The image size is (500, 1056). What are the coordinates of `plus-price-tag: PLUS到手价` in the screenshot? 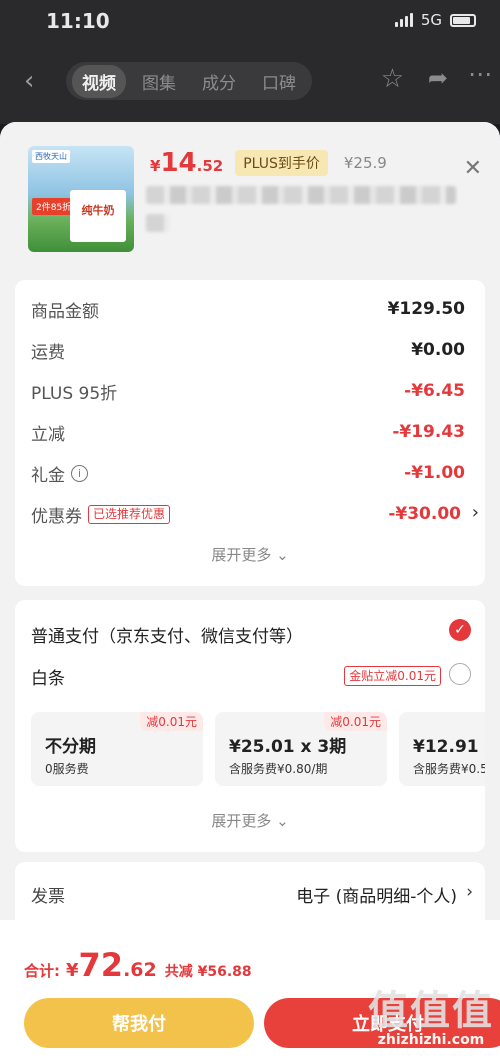 It's located at (281, 163).